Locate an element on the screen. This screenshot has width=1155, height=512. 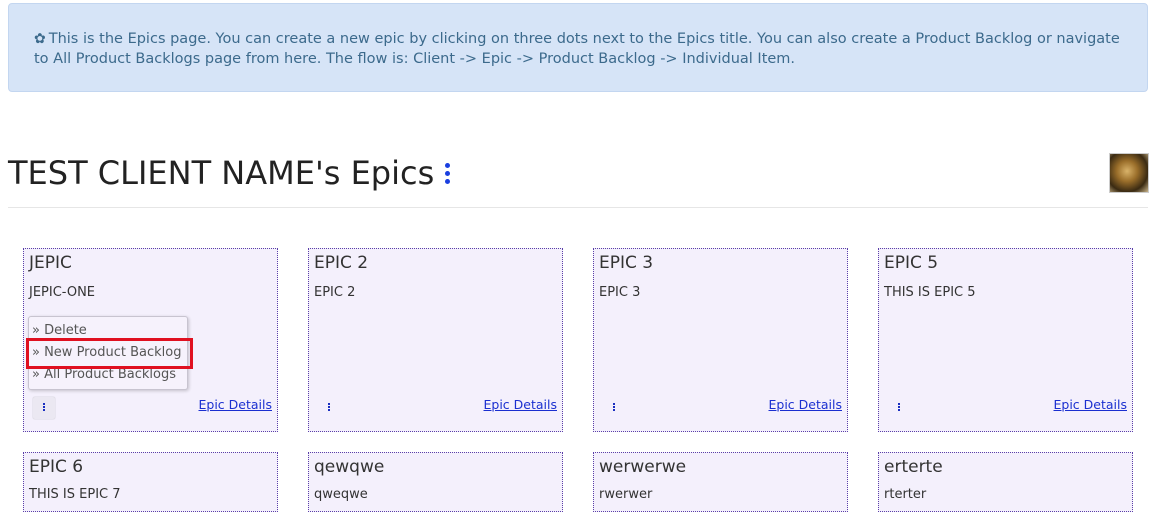
gear-icon: ✿ is located at coordinates (40, 39).